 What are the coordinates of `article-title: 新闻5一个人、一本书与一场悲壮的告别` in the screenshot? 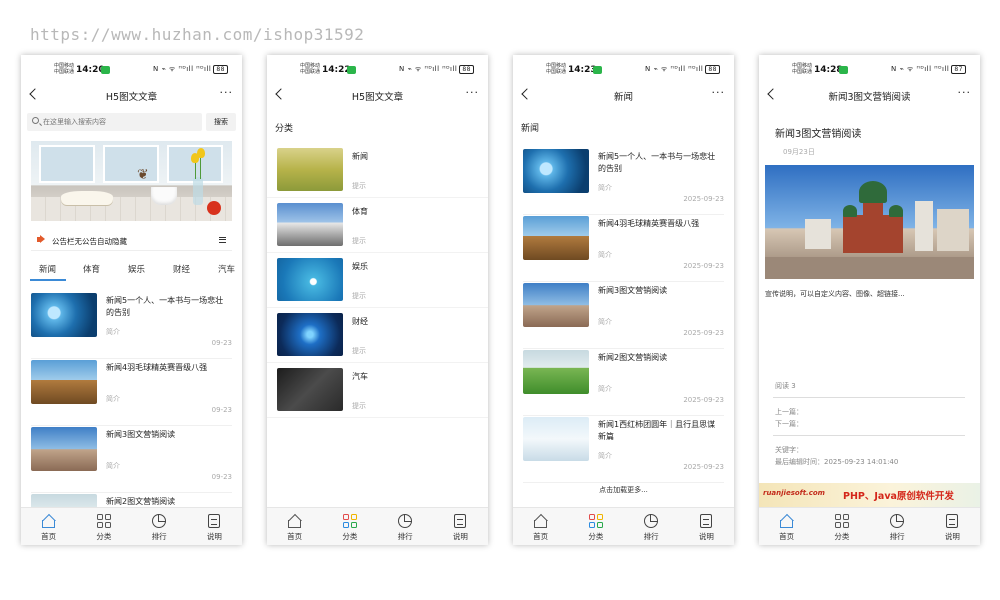 It's located at (165, 306).